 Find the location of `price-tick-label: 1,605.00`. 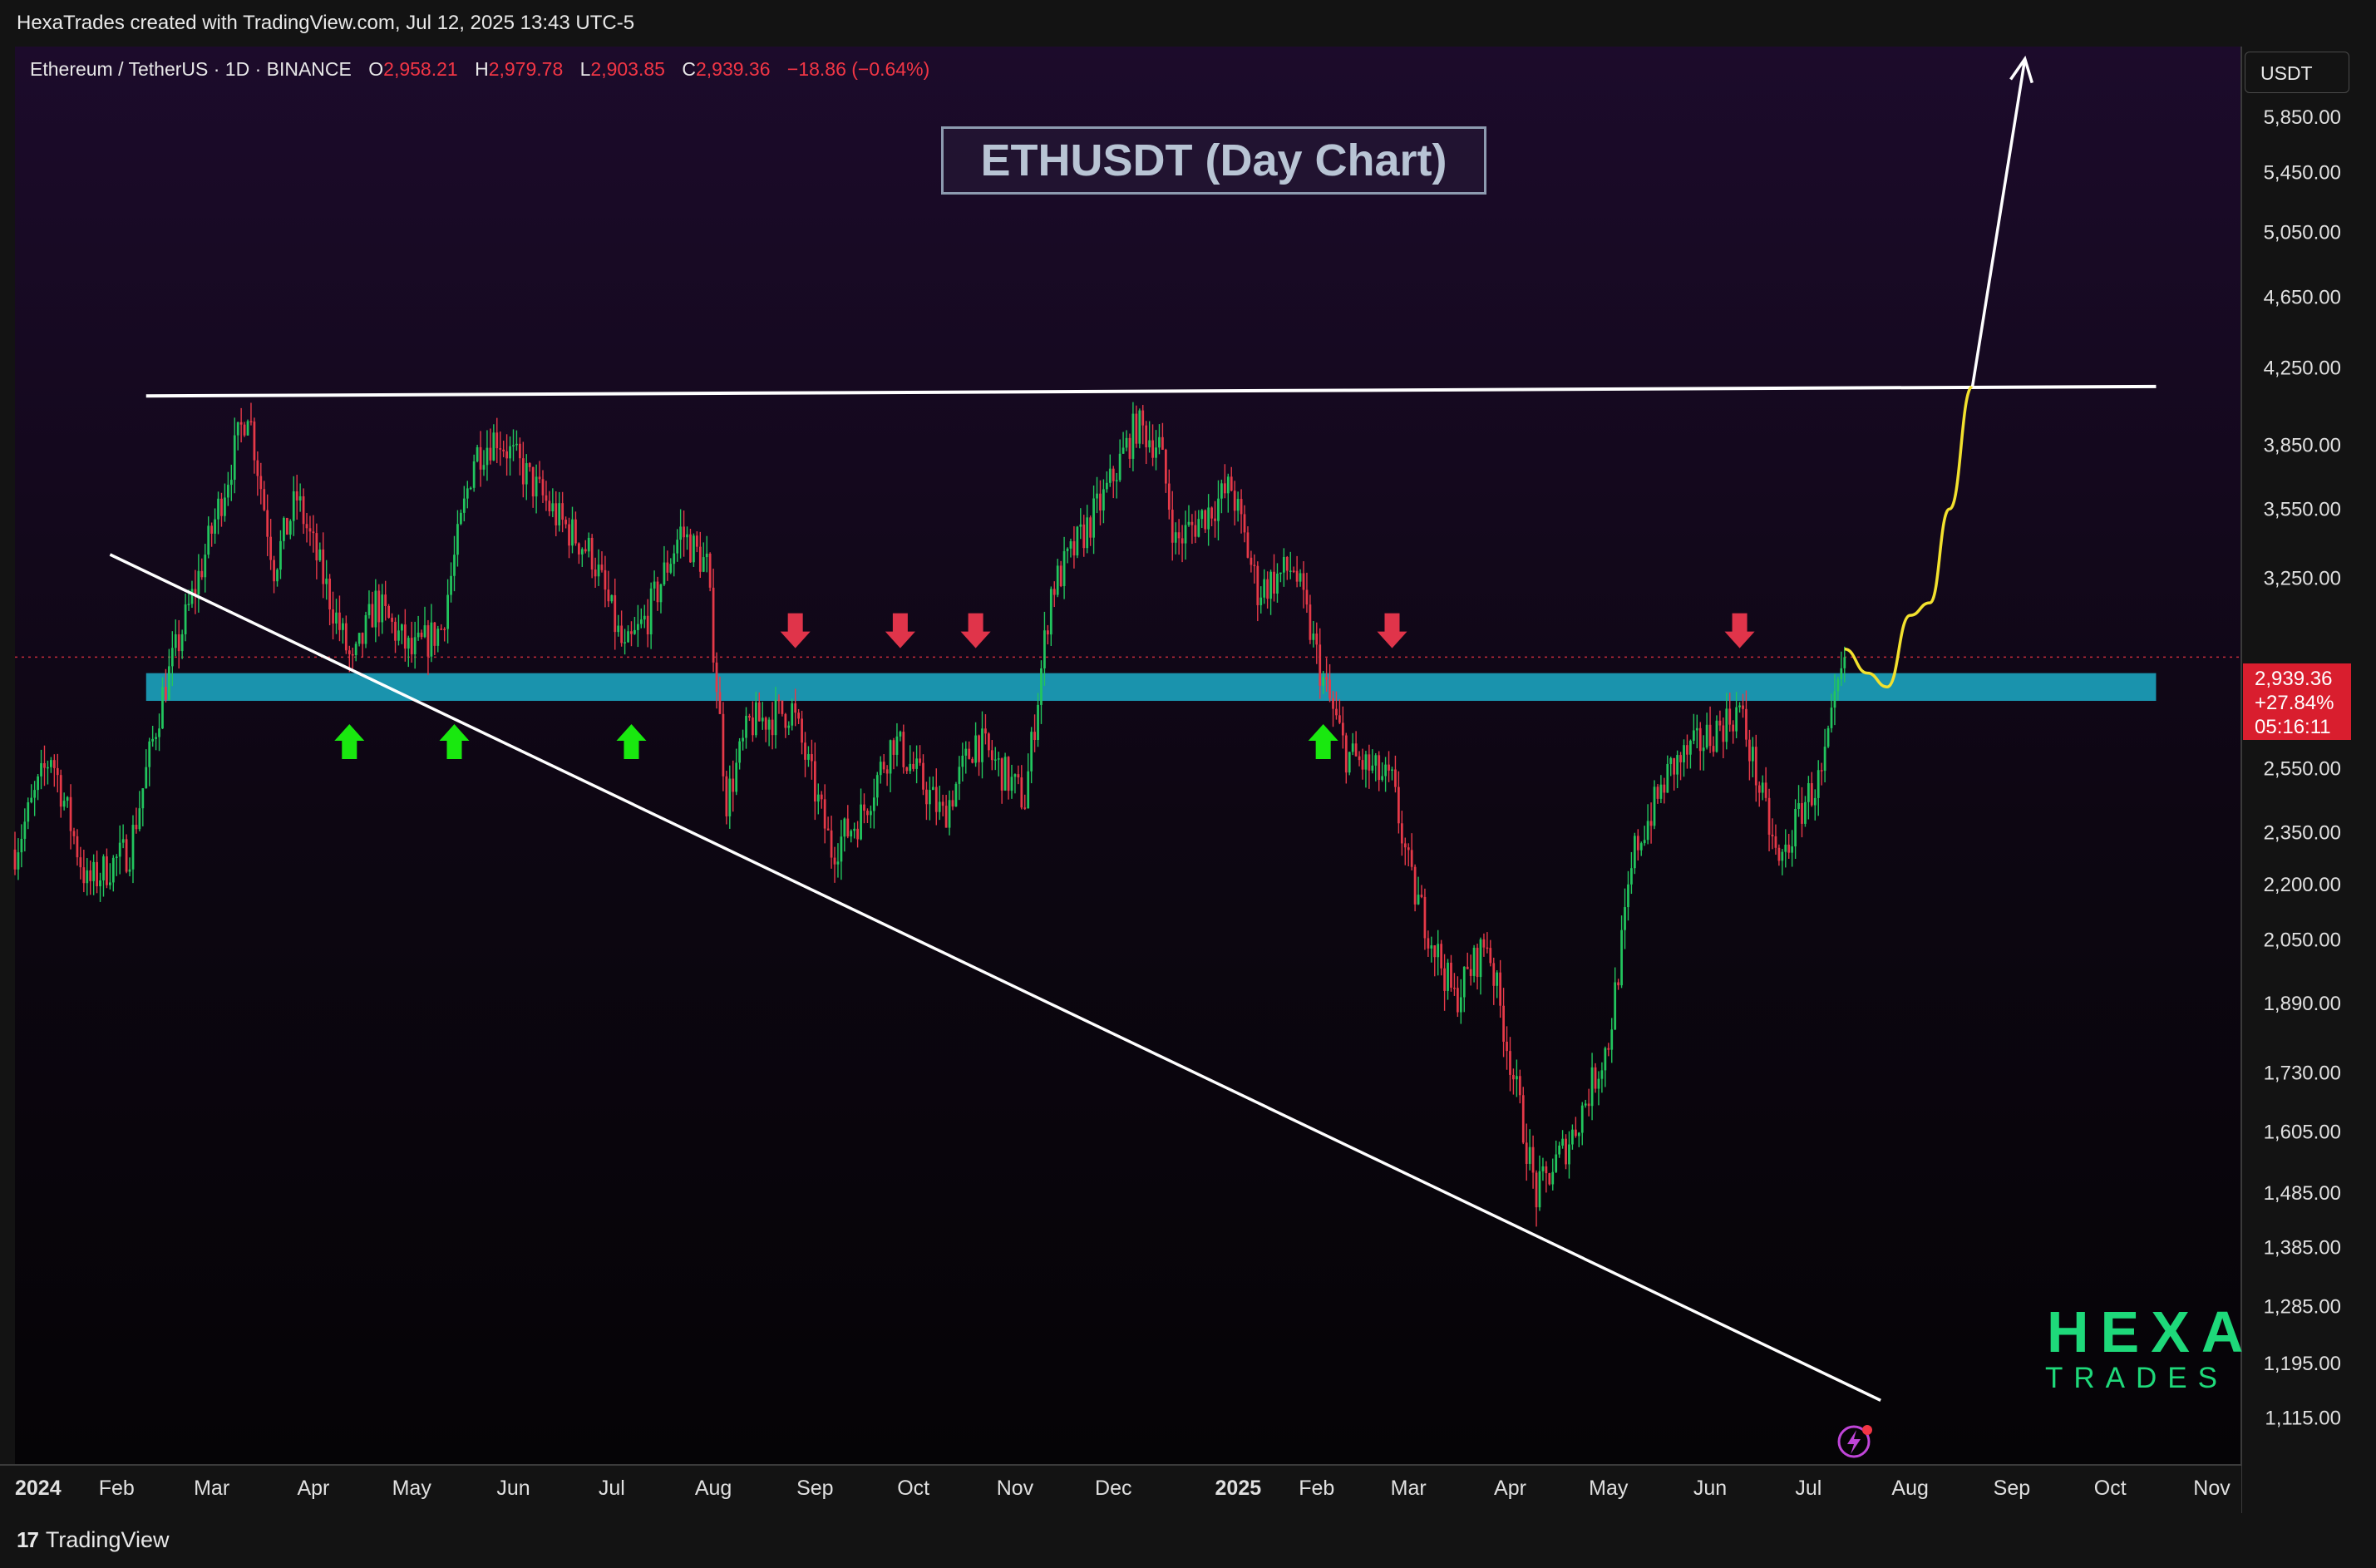

price-tick-label: 1,605.00 is located at coordinates (2302, 1132).